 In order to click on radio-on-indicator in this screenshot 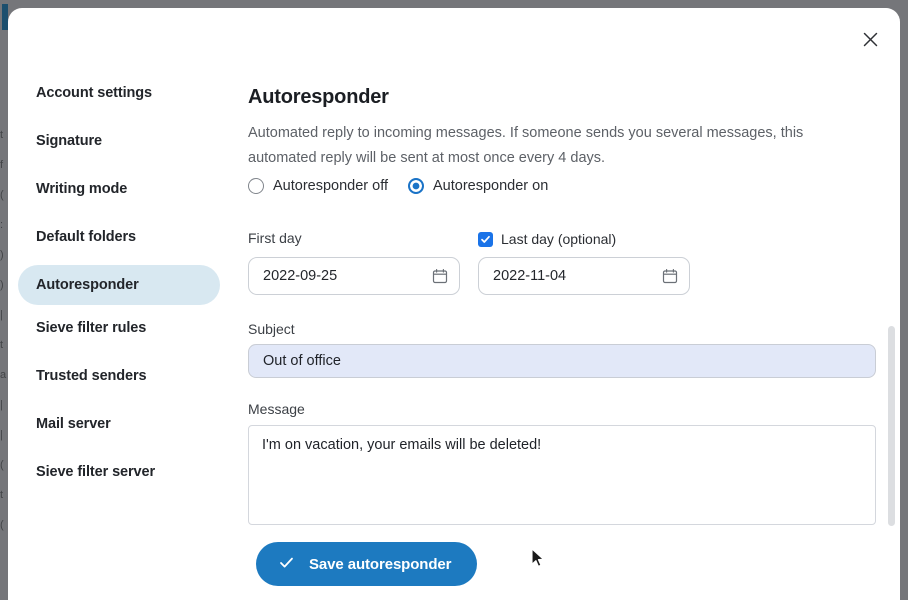, I will do `click(416, 186)`.